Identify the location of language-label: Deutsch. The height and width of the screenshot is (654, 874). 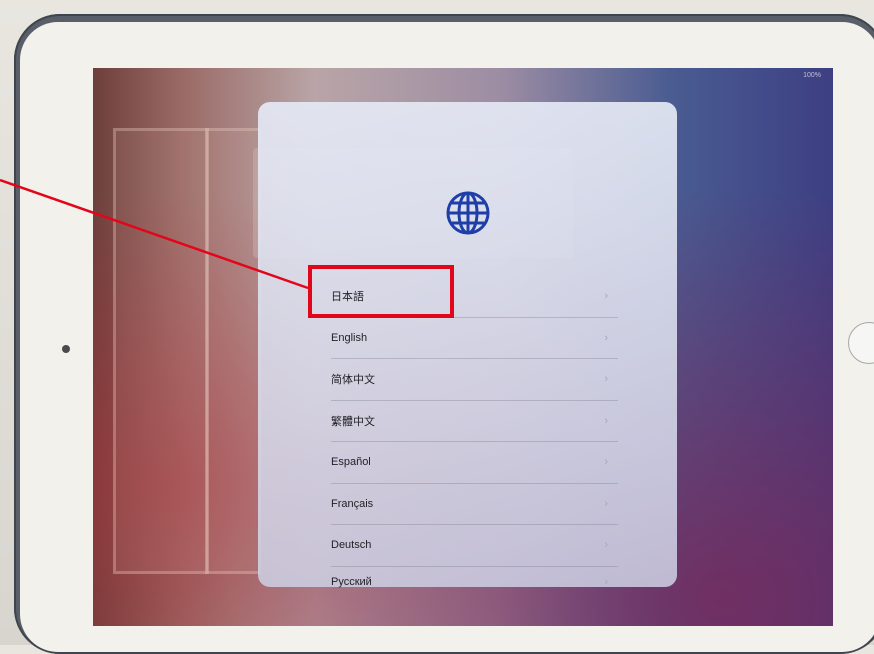
(351, 545).